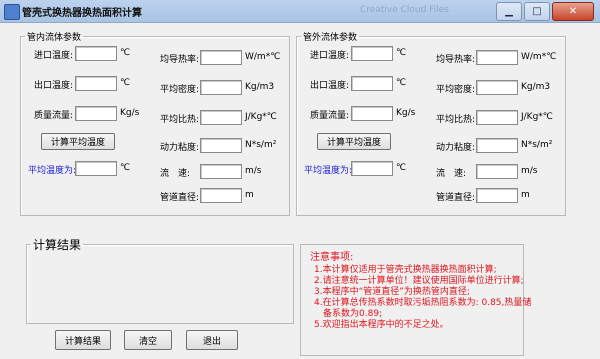  Describe the element at coordinates (180, 198) in the screenshot. I see `inner-pipe-diameter-label: 管道直径:` at that location.